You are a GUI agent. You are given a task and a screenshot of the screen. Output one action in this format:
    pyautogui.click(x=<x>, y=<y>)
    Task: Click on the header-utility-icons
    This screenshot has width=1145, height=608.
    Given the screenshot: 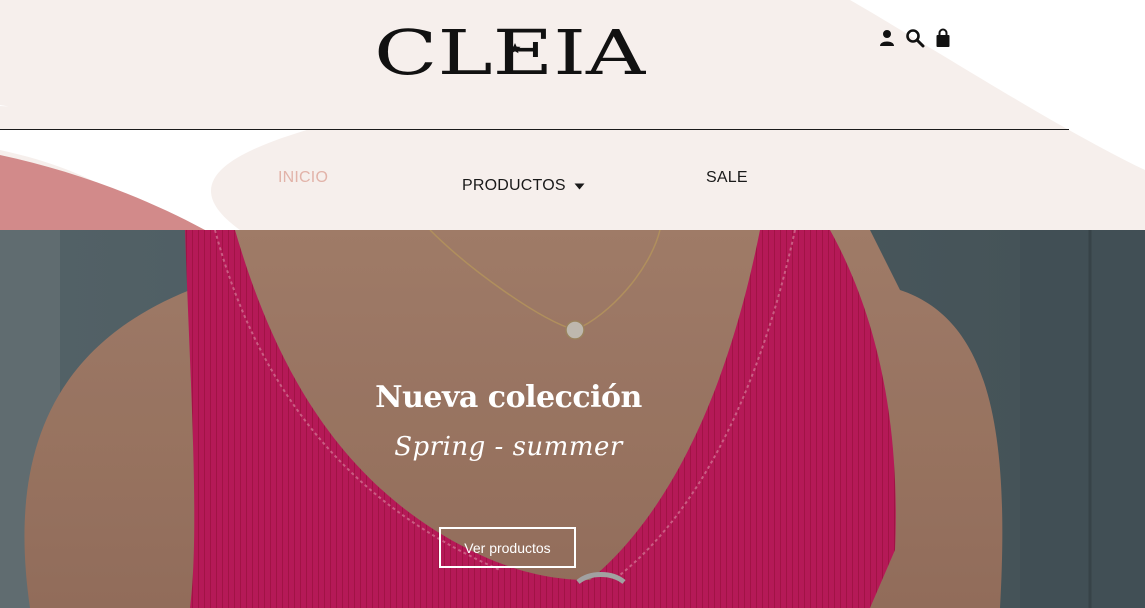 What is the action you would take?
    pyautogui.click(x=915, y=38)
    